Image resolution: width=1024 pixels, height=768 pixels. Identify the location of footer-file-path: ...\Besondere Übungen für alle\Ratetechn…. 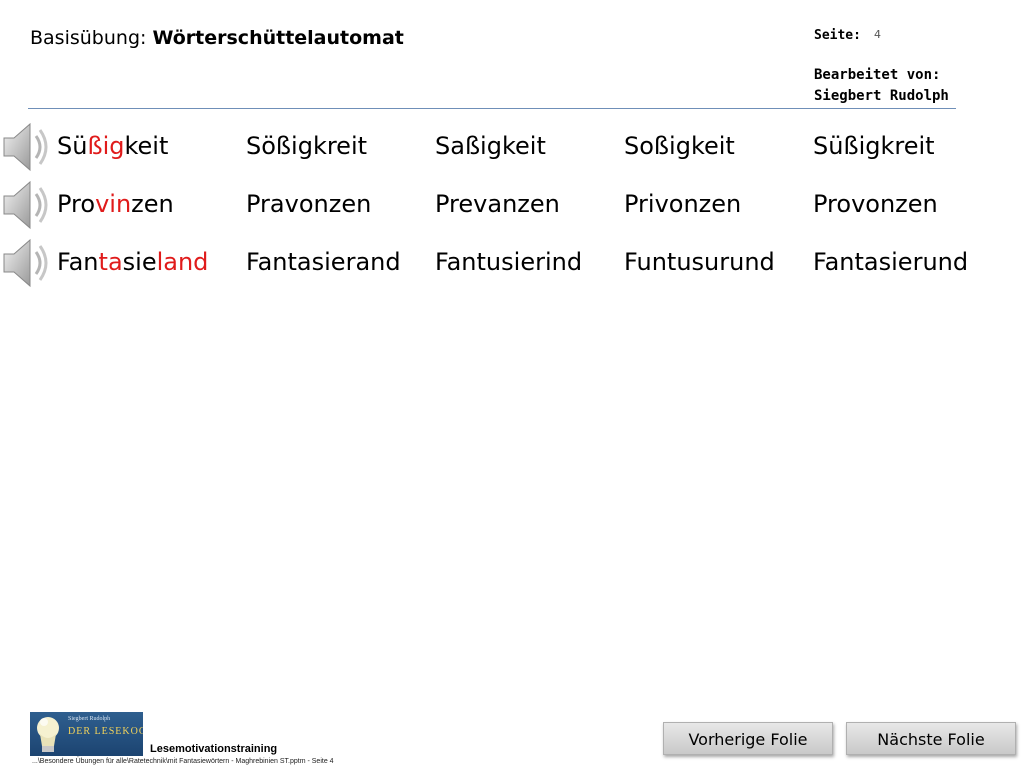
(183, 761).